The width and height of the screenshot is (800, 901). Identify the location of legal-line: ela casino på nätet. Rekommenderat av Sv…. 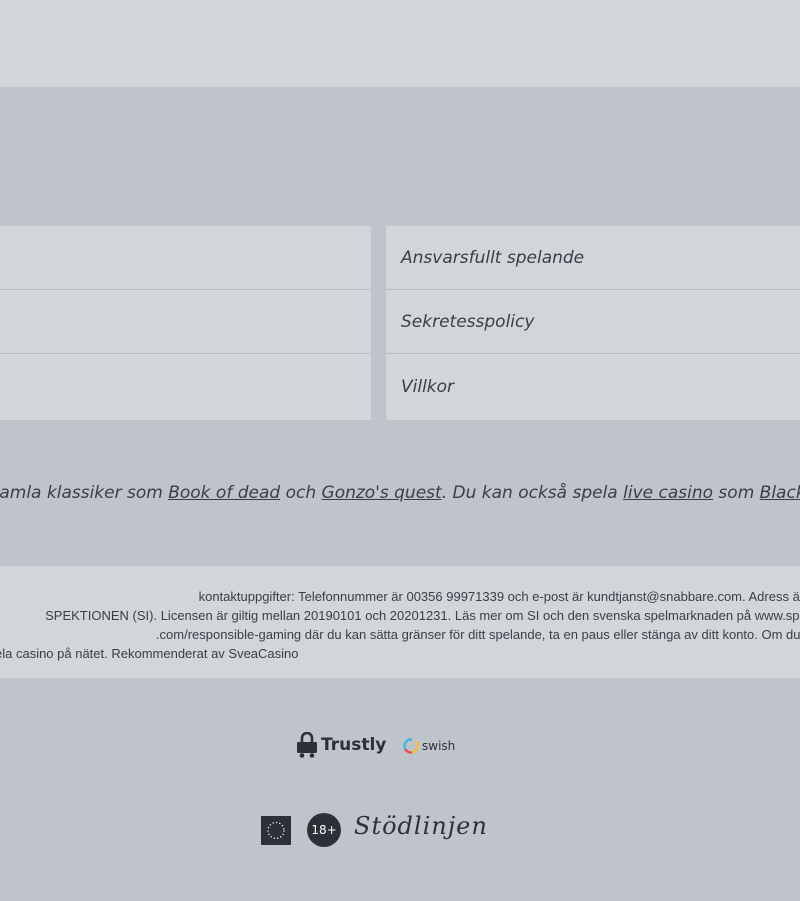
(149, 653).